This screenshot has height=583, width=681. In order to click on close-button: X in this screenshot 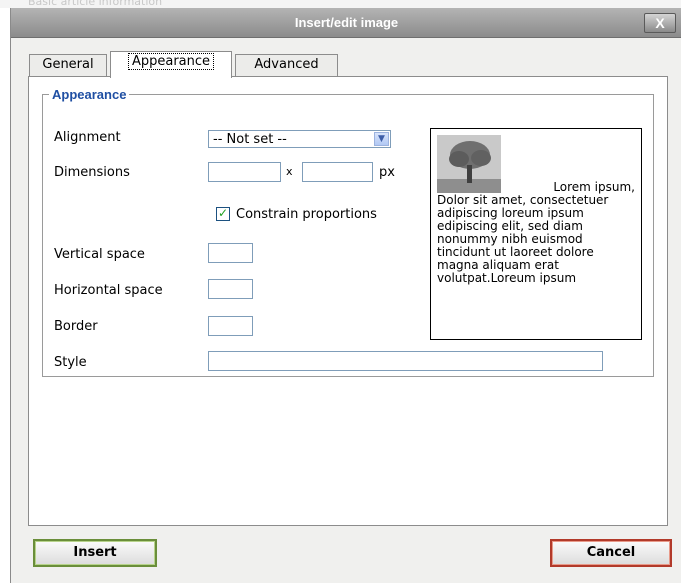, I will do `click(660, 23)`.